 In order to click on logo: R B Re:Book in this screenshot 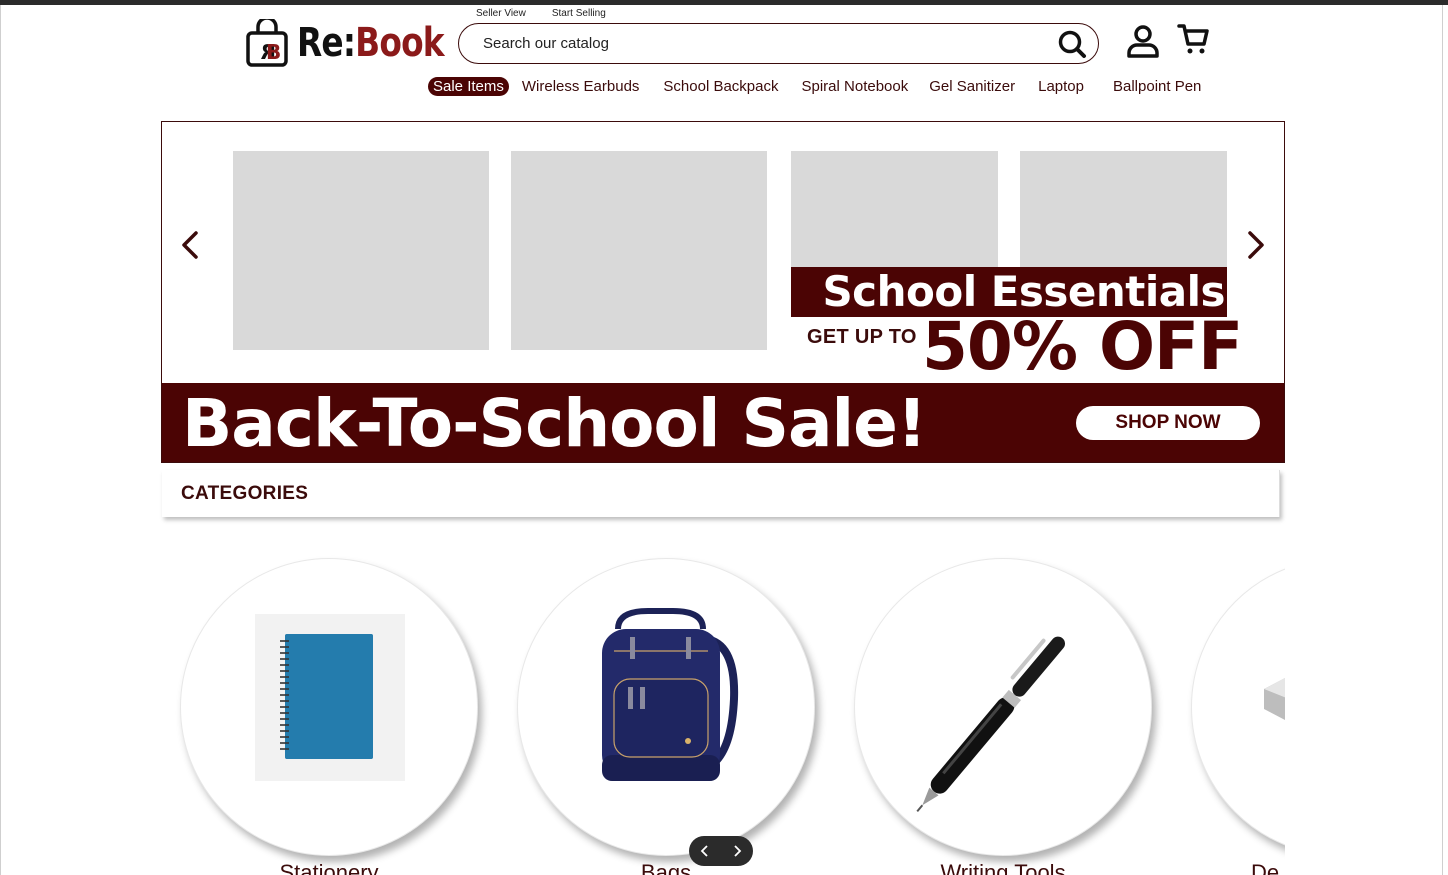, I will do `click(360, 43)`.